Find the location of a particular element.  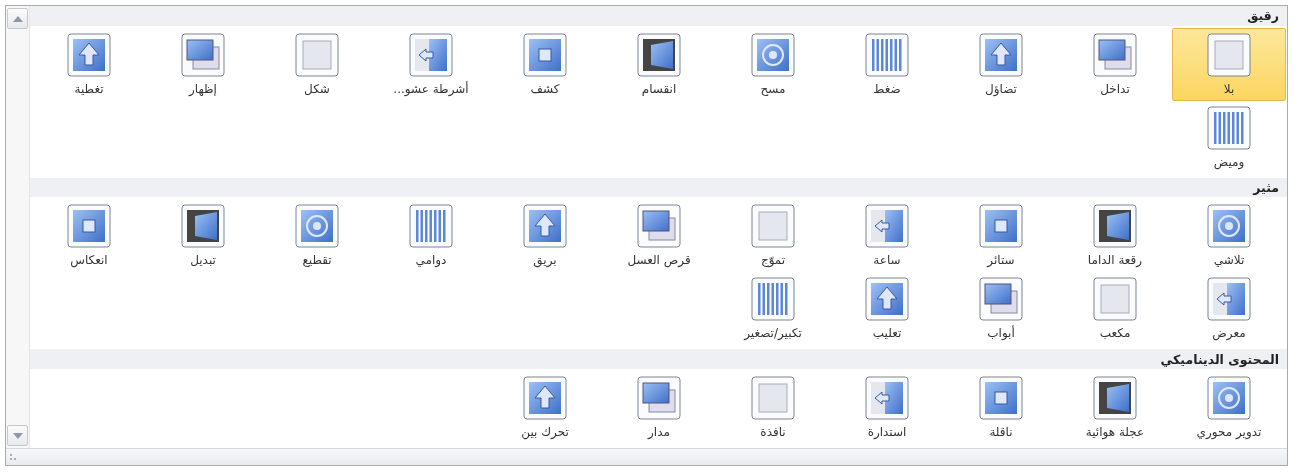

transition-option: شكل is located at coordinates (317, 64).